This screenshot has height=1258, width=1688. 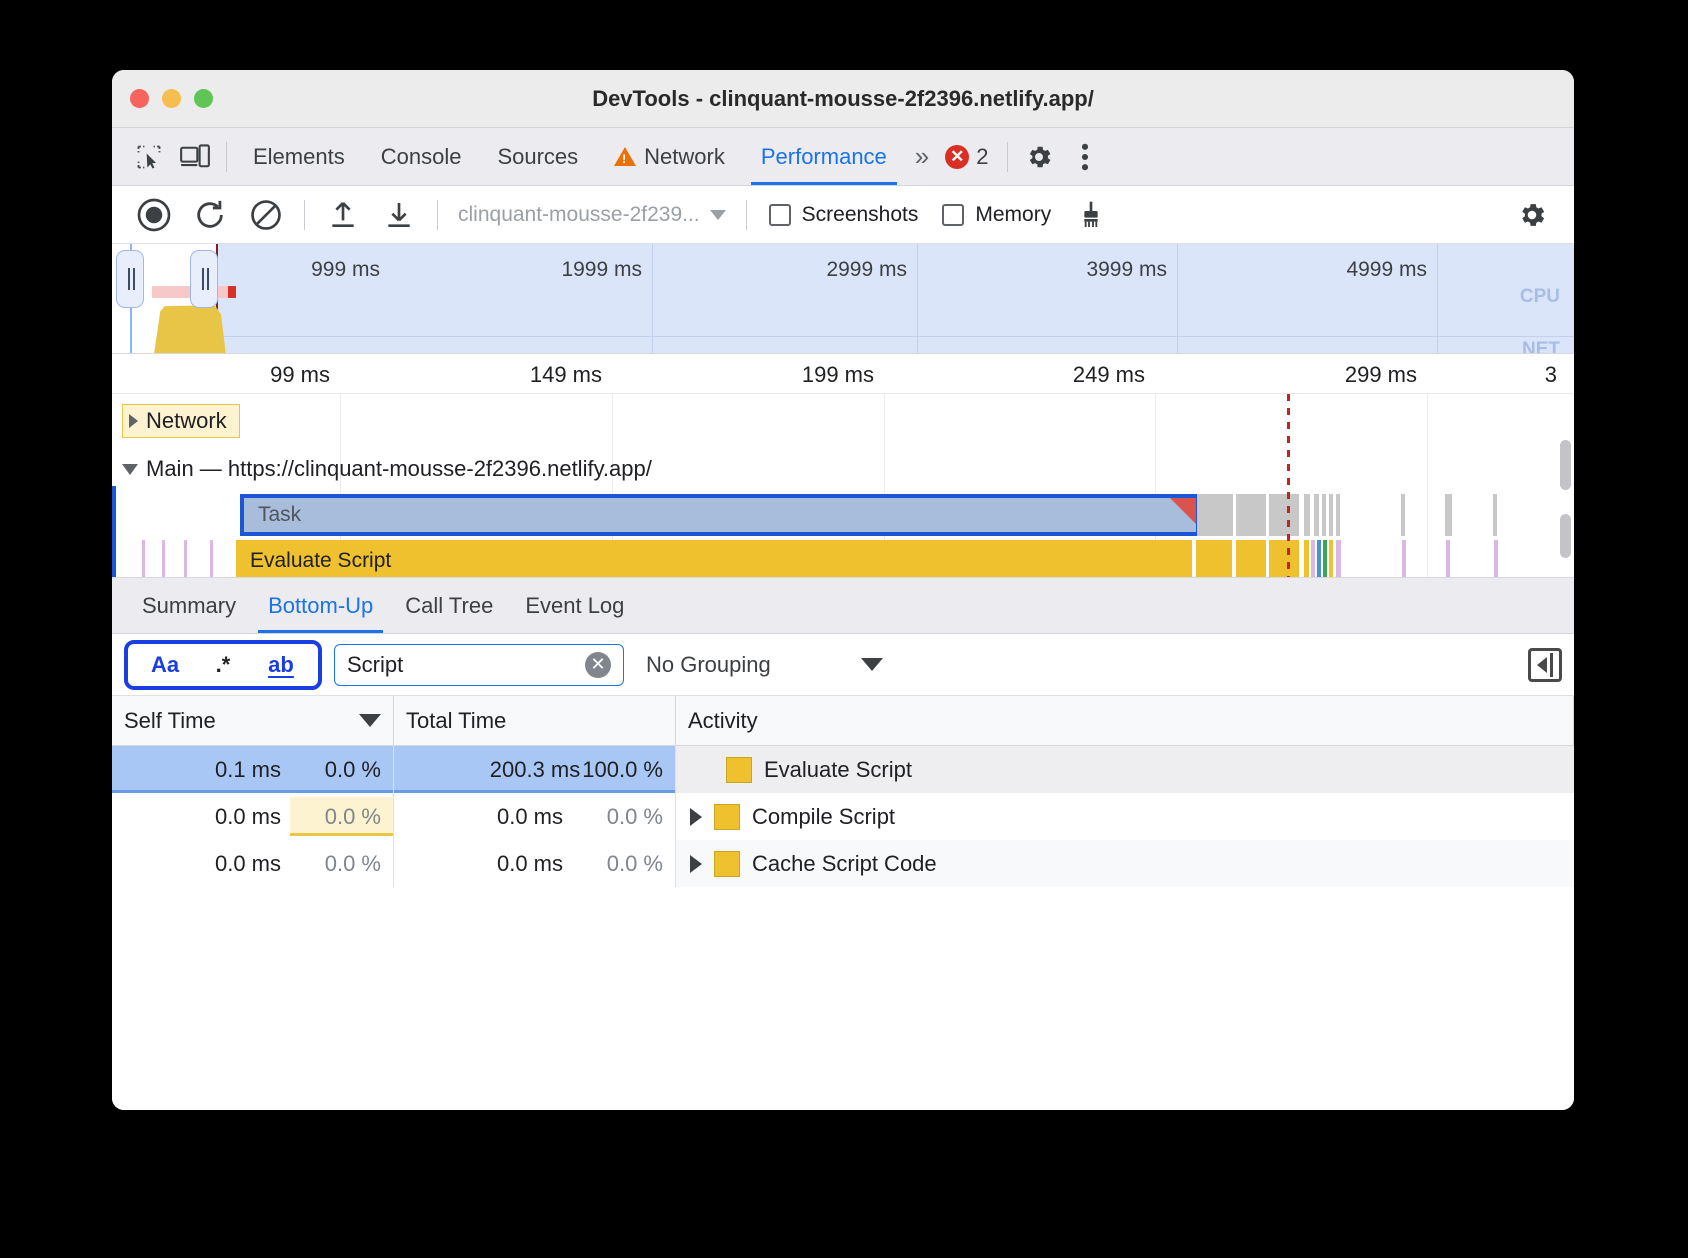 I want to click on total-time-ms: 0.0 ms, so click(x=529, y=816).